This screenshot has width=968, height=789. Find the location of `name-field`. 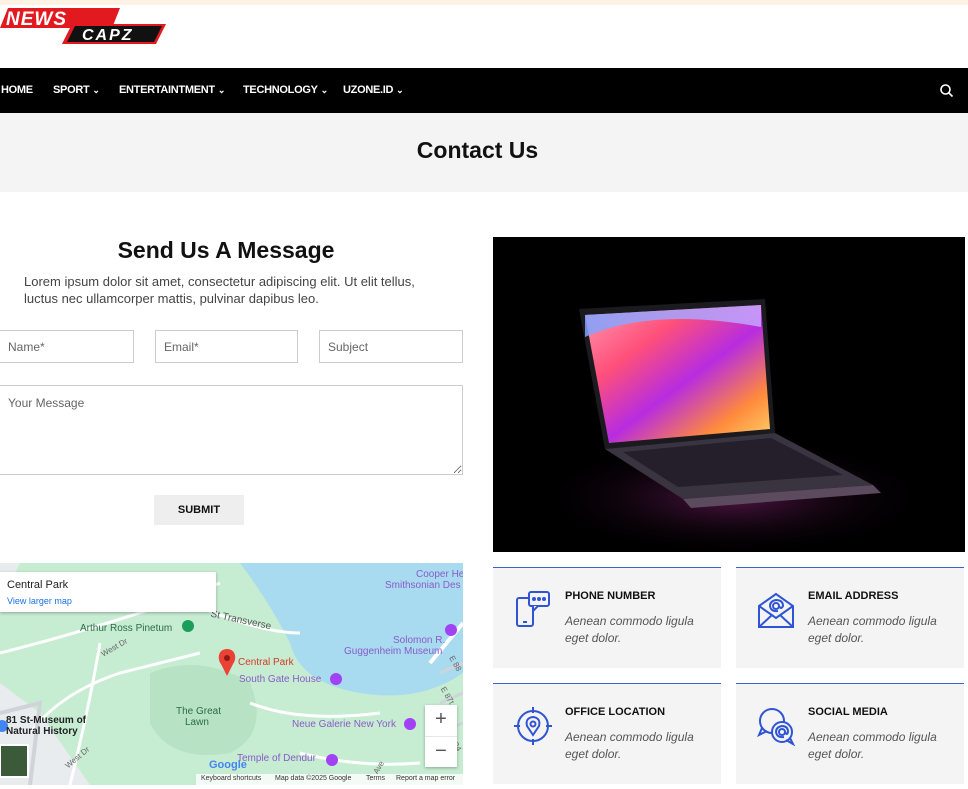

name-field is located at coordinates (67, 346).